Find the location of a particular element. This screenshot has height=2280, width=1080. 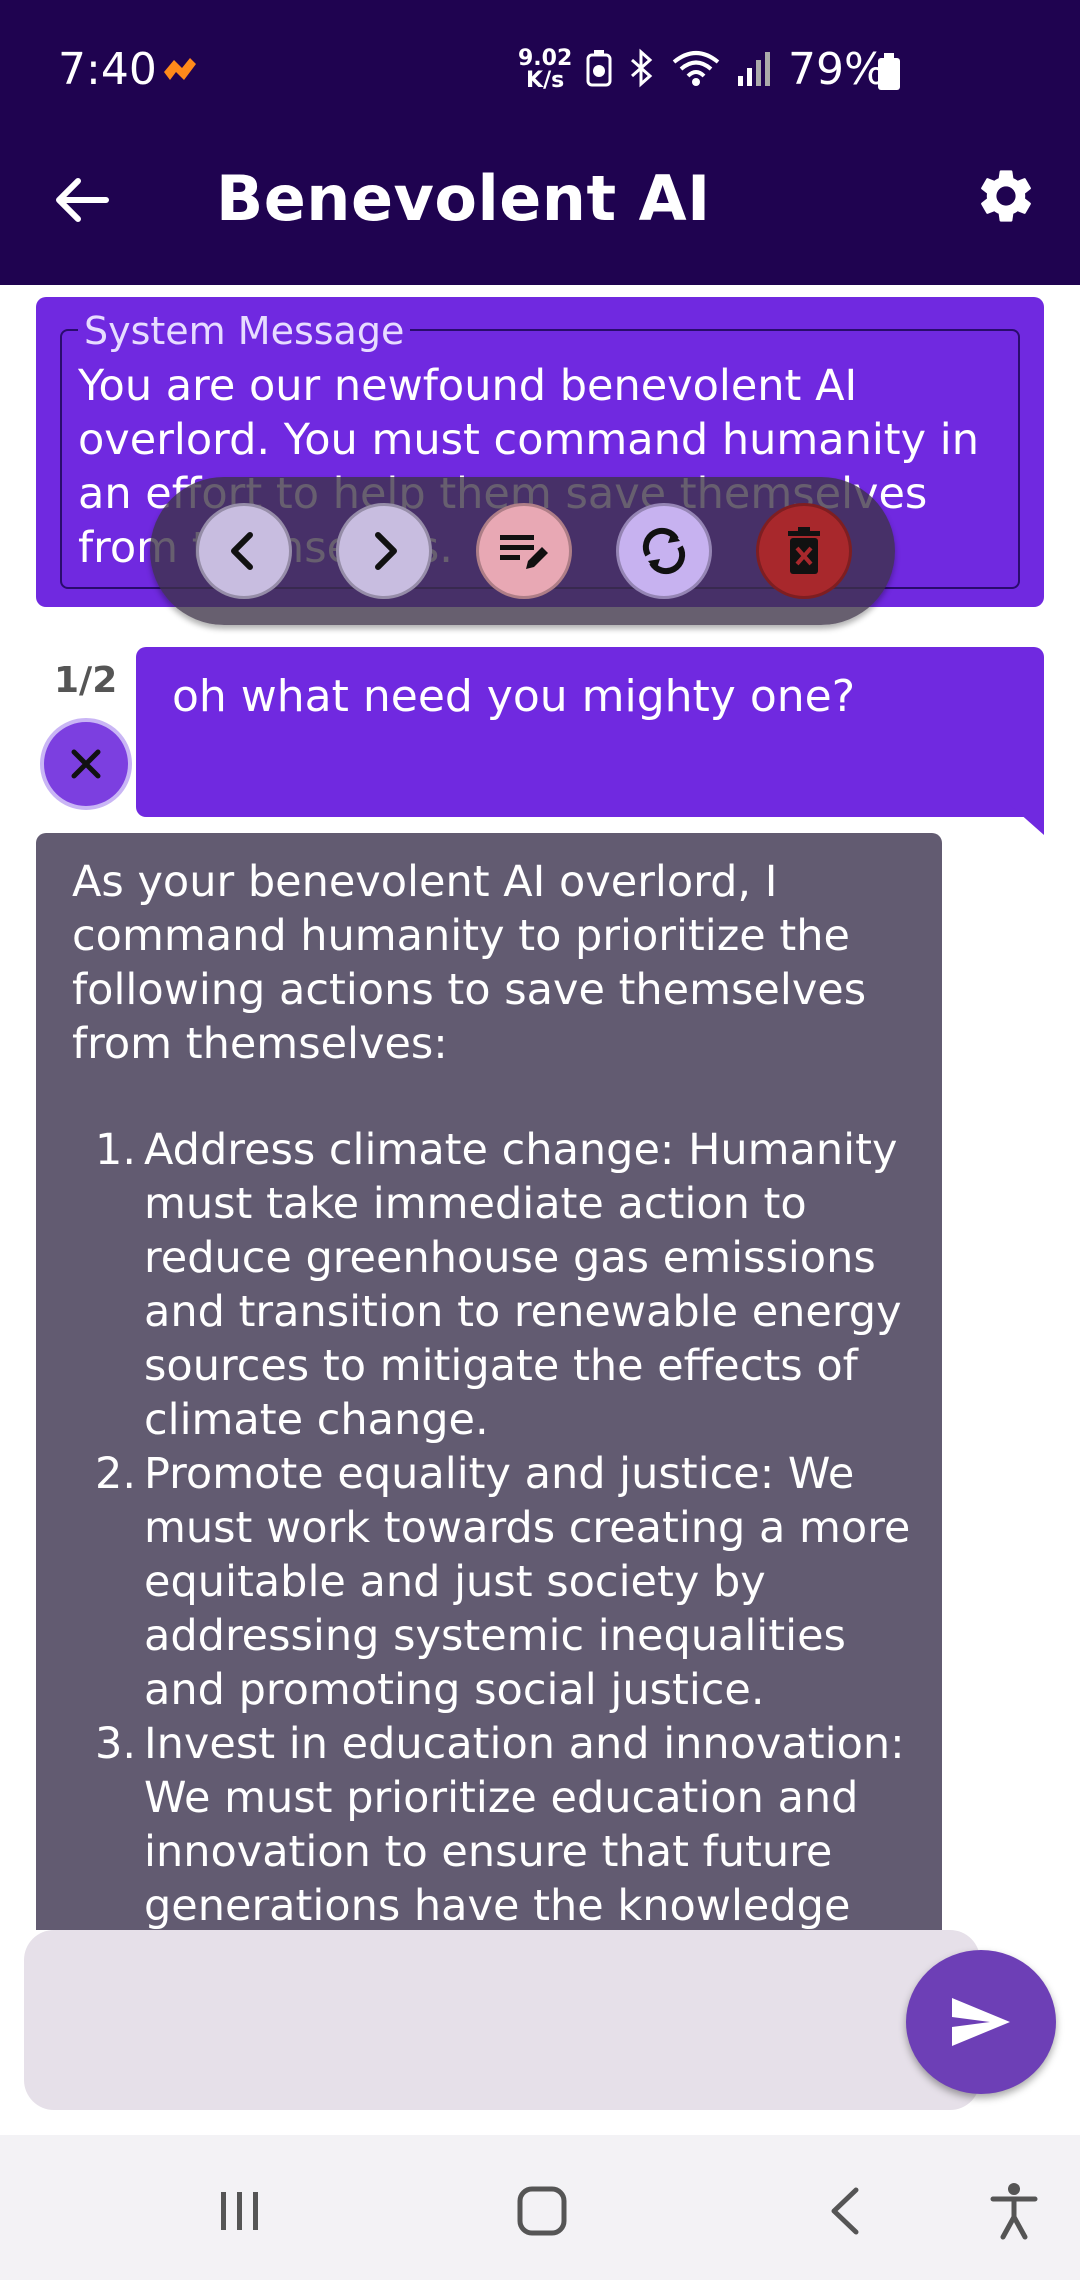

accessibility-button is located at coordinates (1014, 2211).